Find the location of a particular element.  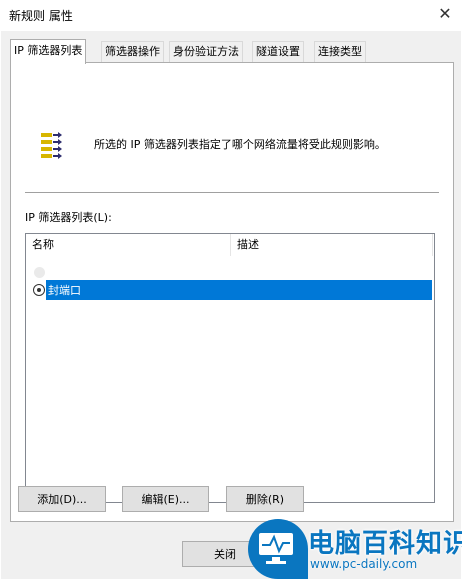

tab-ip-filter-list: IP 筛选器列表 is located at coordinates (48, 51).